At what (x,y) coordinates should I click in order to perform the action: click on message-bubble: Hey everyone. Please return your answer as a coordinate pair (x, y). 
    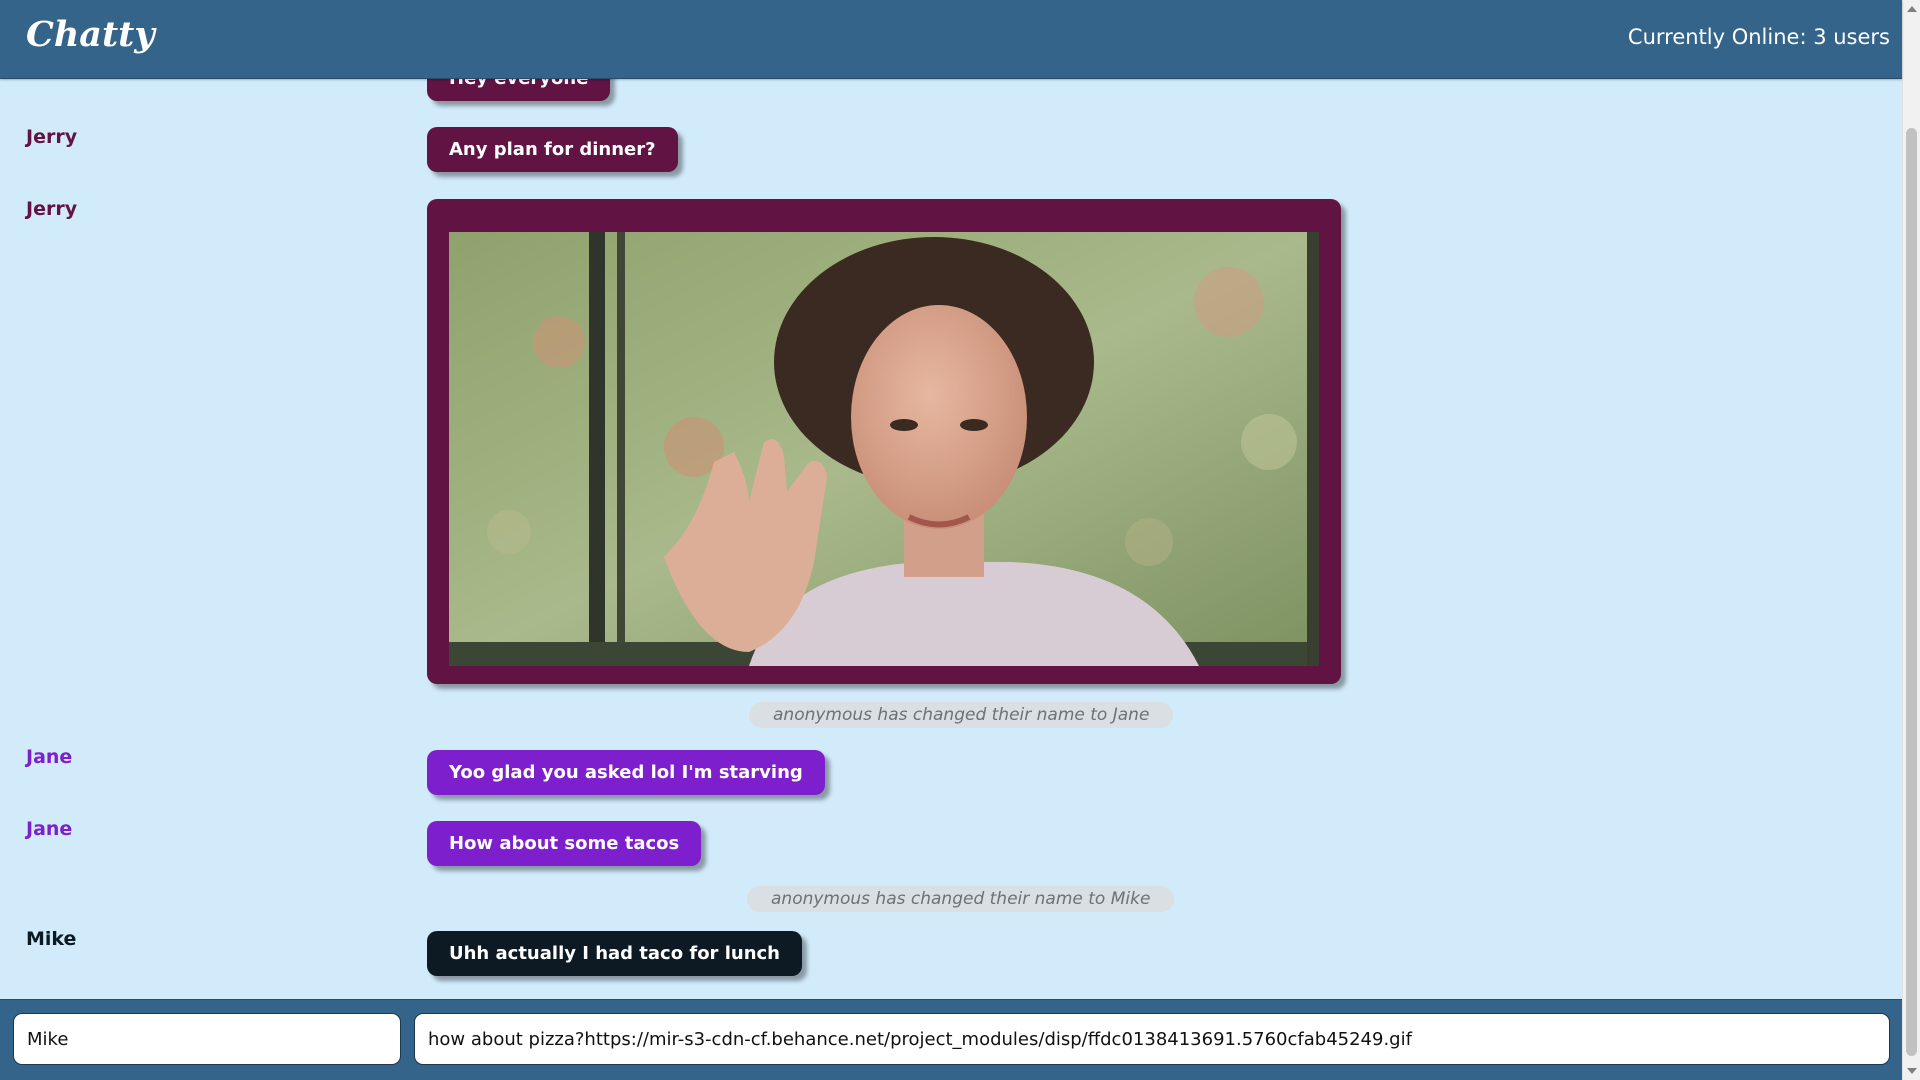
    Looking at the image, I should click on (519, 90).